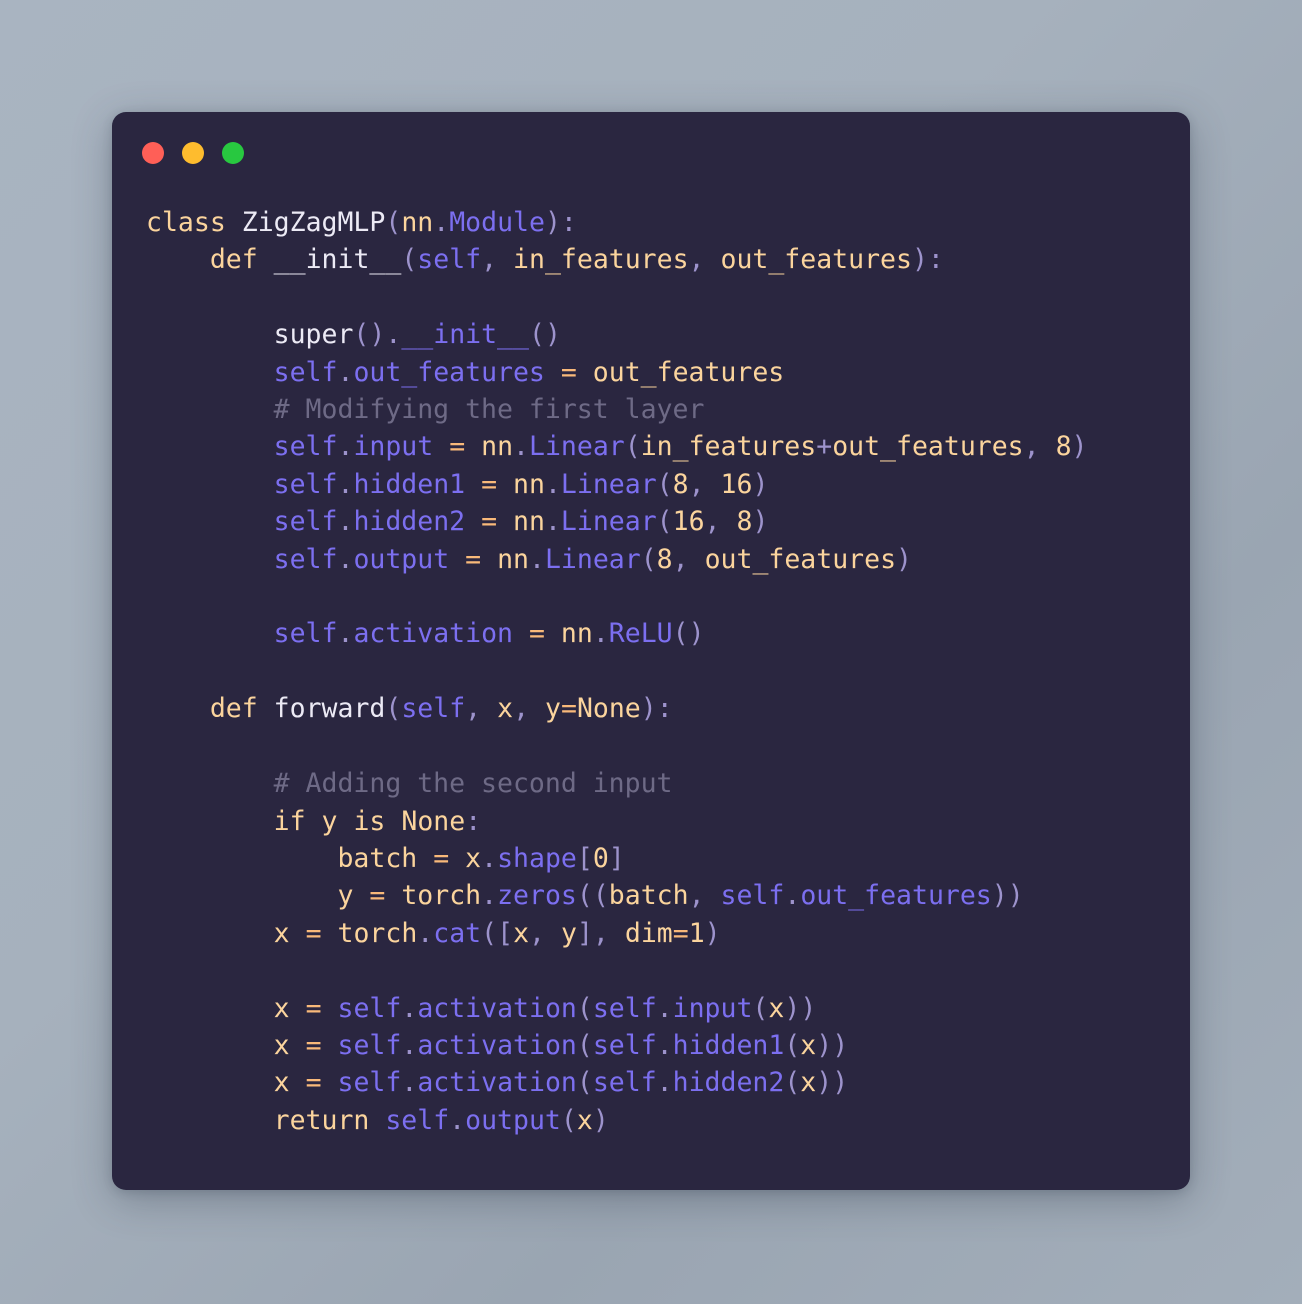 This screenshot has width=1302, height=1304. I want to click on maximize-button-icon, so click(233, 153).